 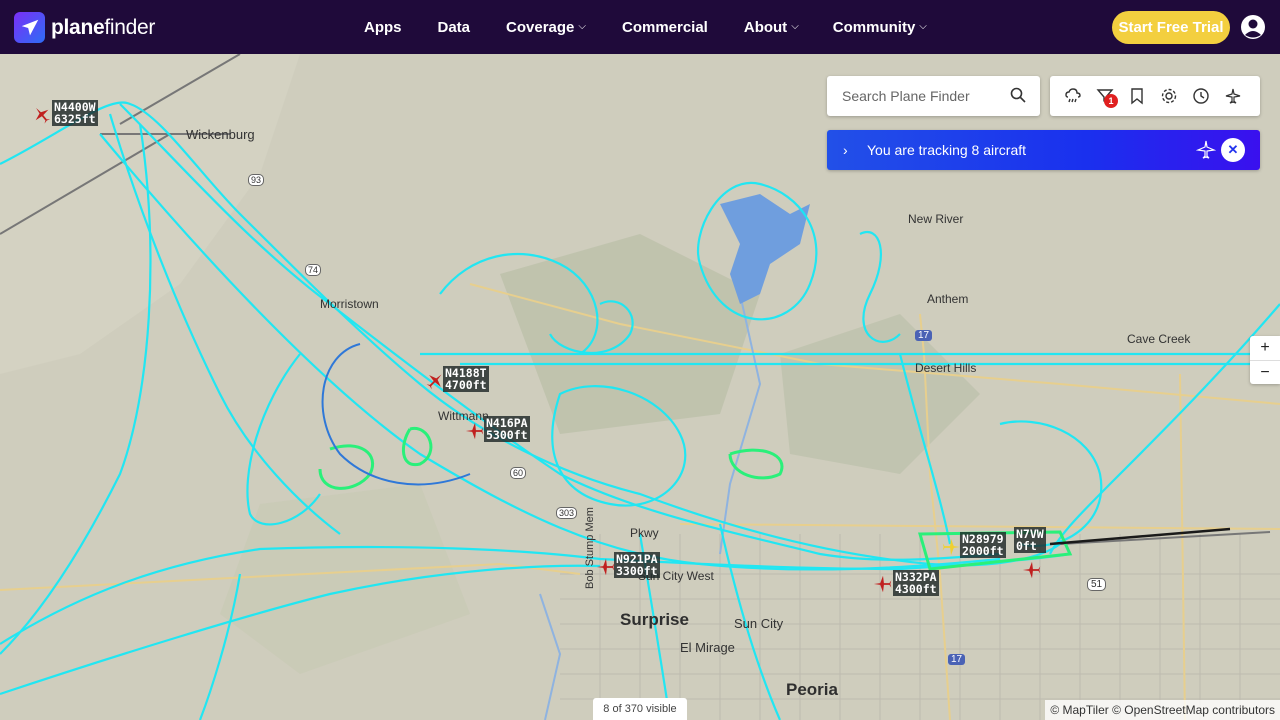 I want to click on planefinder-logo: planefinder, so click(x=84, y=27).